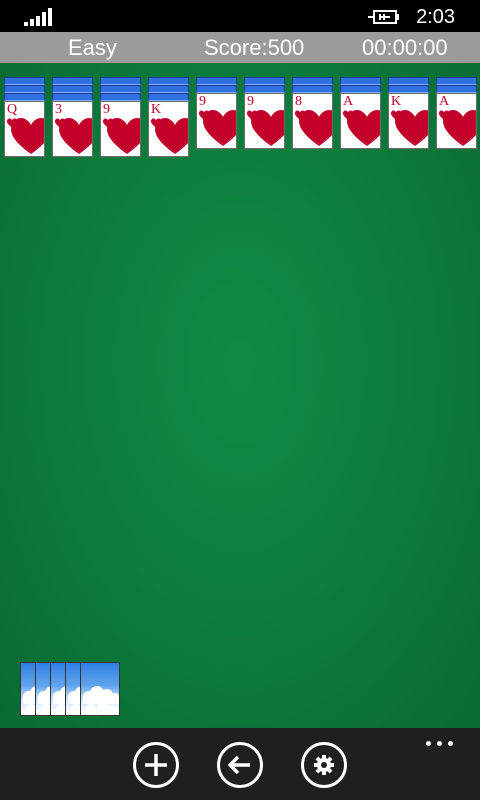 The image size is (480, 800). I want to click on signal-strength-icon, so click(39, 17).